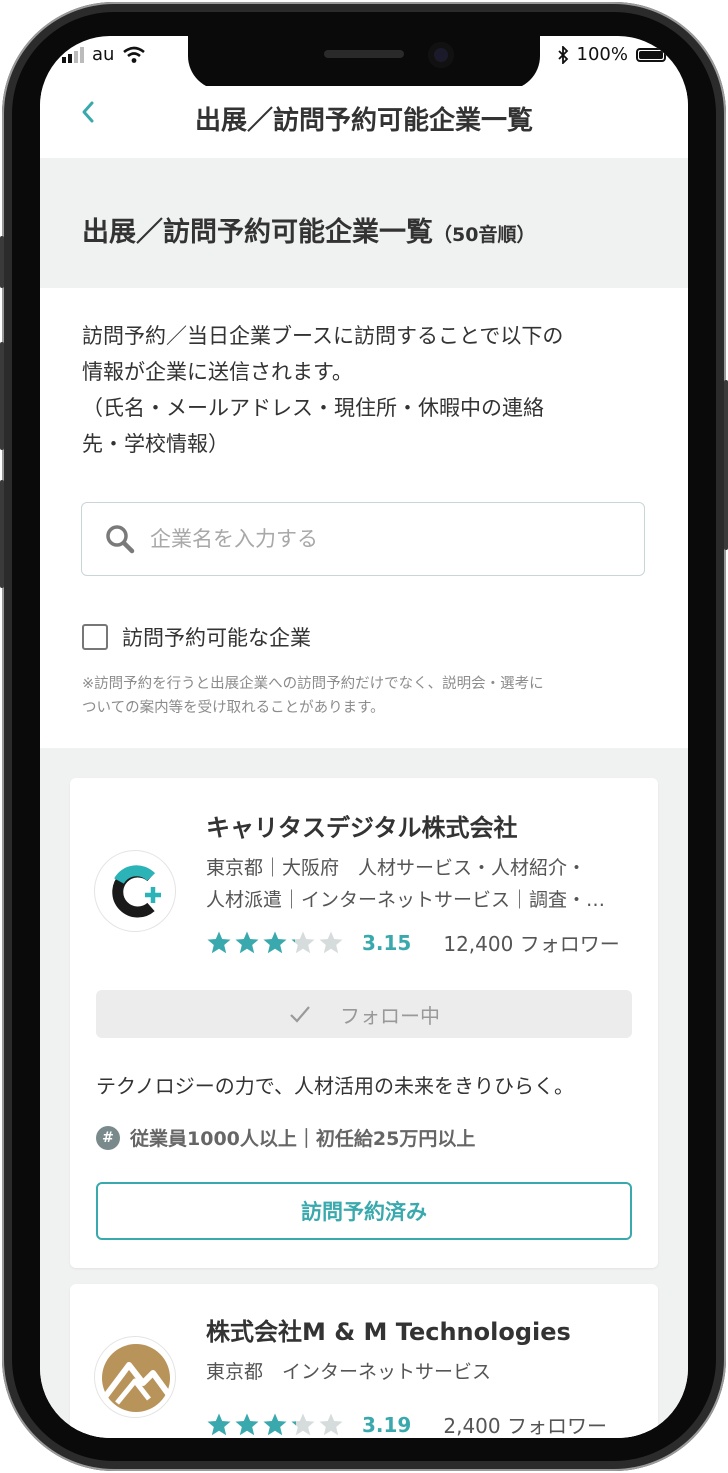 The height and width of the screenshot is (1473, 728). What do you see at coordinates (726, 465) in the screenshot?
I see `power-button` at bounding box center [726, 465].